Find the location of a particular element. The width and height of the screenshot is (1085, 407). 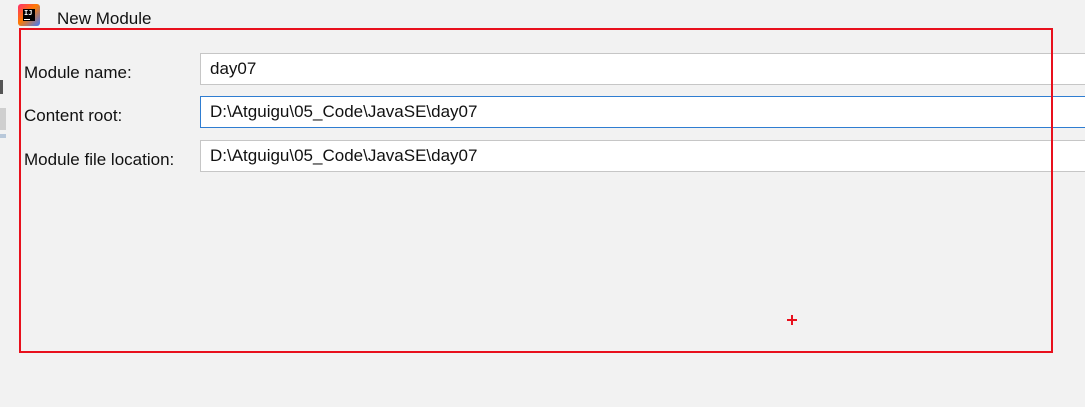

background-window-edge is located at coordinates (3, 218).